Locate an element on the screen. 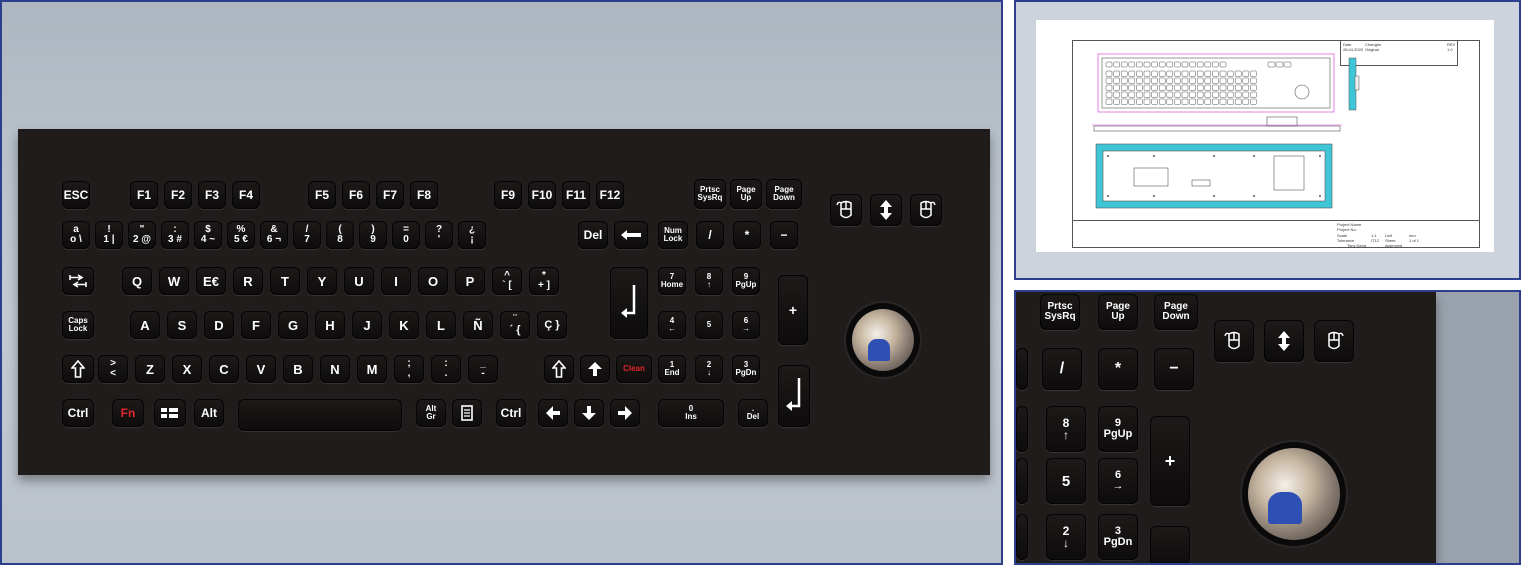 Image resolution: width=1521 pixels, height=565 pixels. trackball is located at coordinates (883, 340).